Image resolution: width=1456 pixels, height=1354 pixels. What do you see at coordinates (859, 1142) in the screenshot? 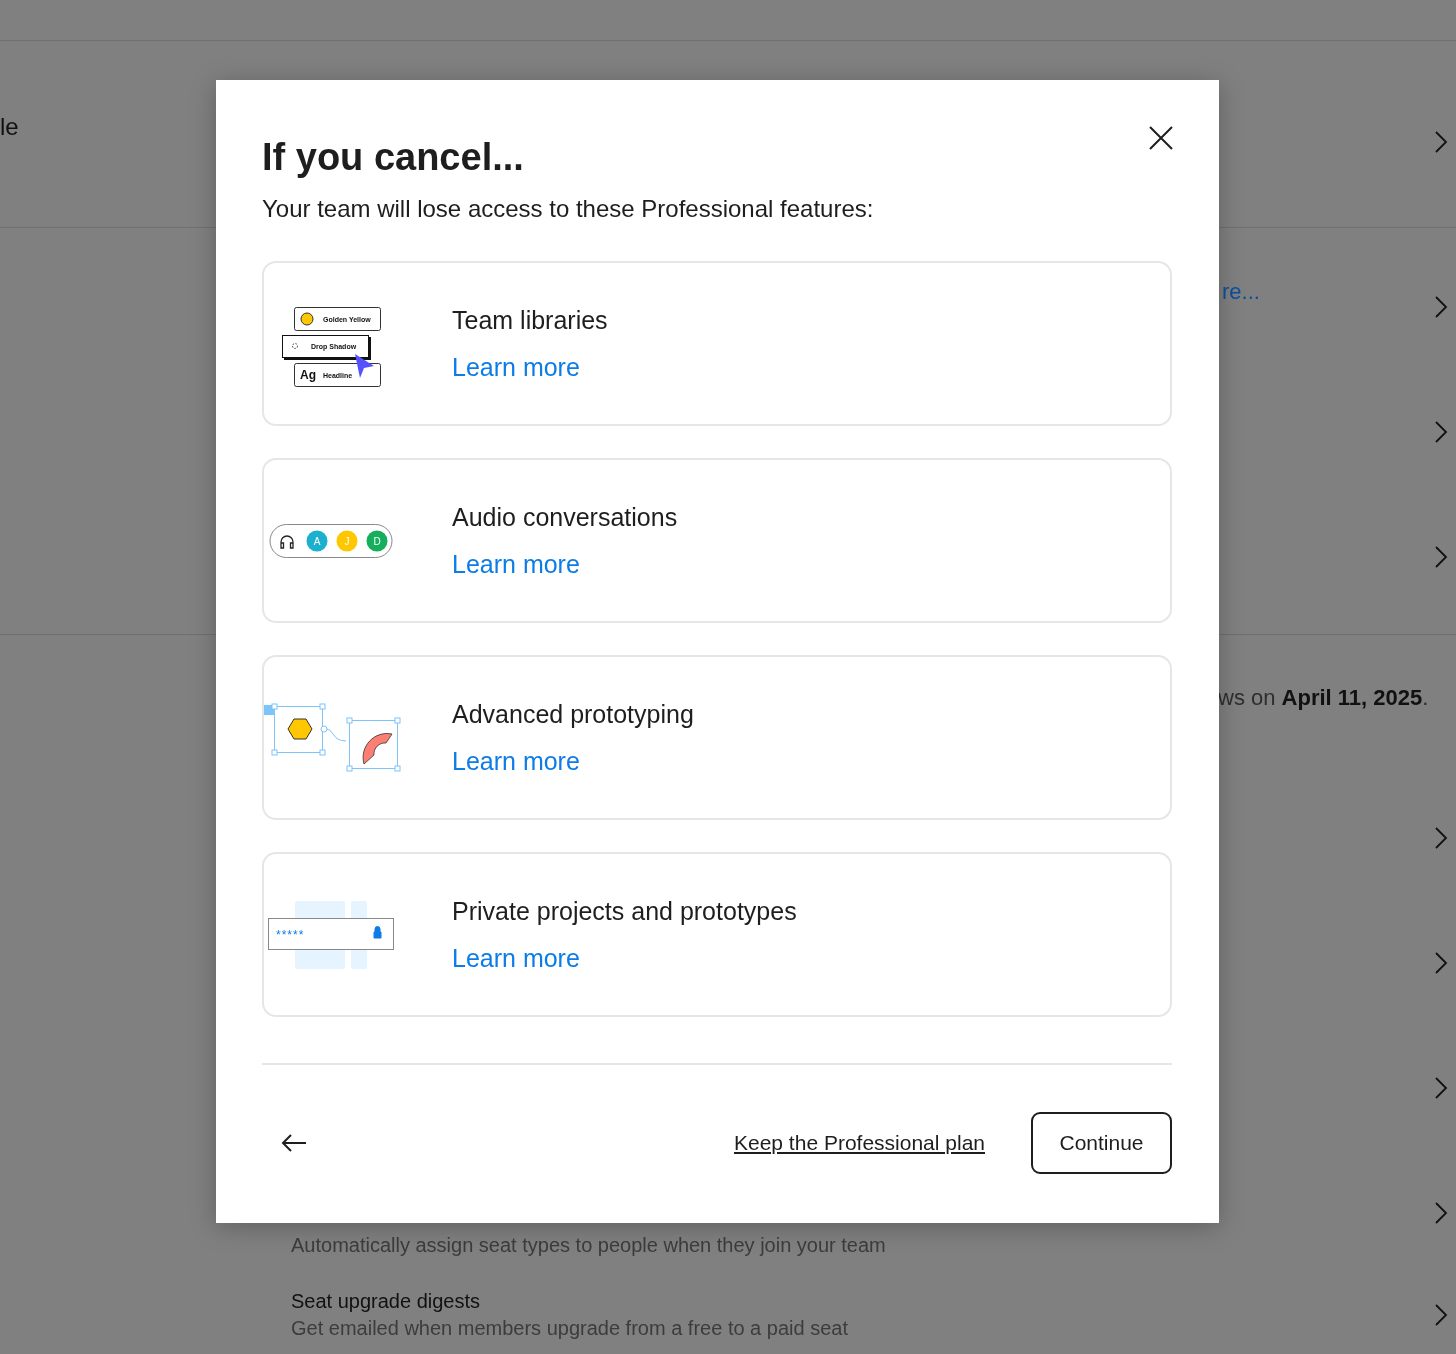
I see `keep-plan-link: Keep the Professional plan` at bounding box center [859, 1142].